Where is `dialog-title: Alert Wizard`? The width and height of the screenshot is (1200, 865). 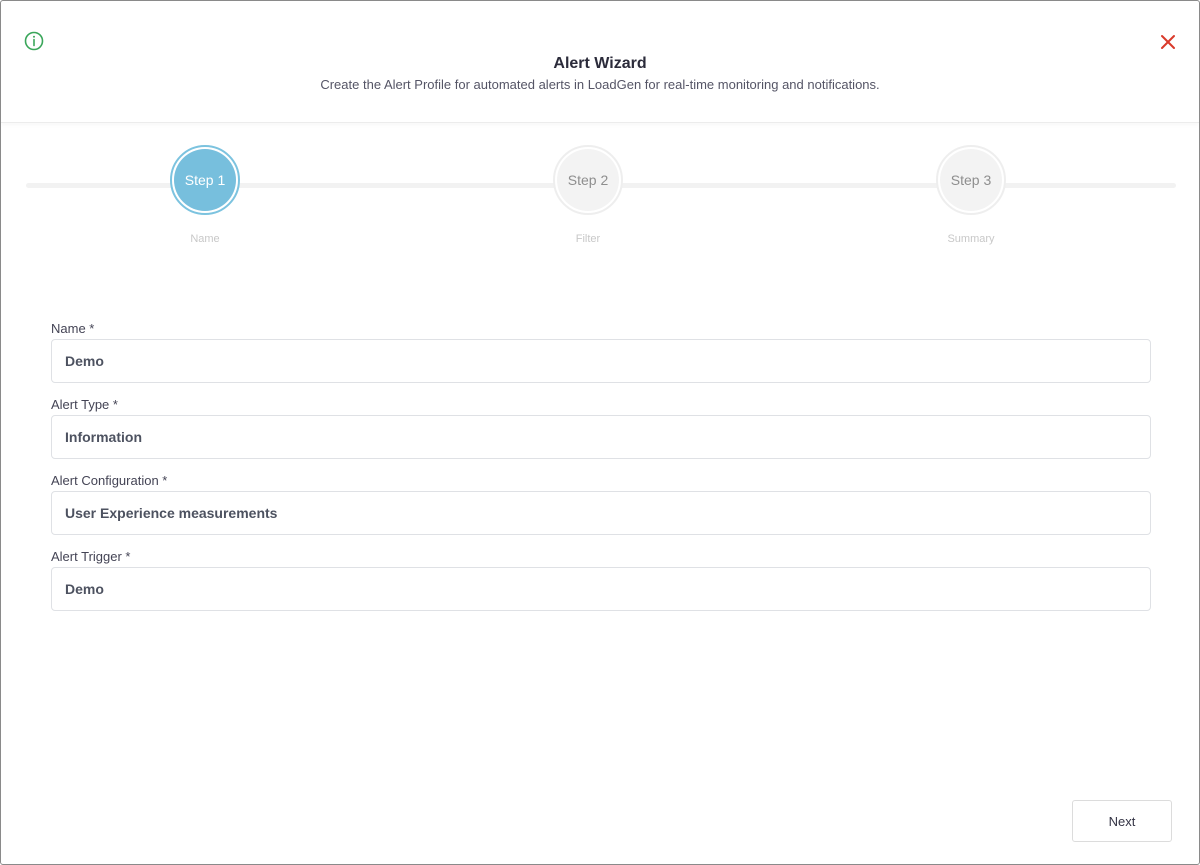 dialog-title: Alert Wizard is located at coordinates (600, 63).